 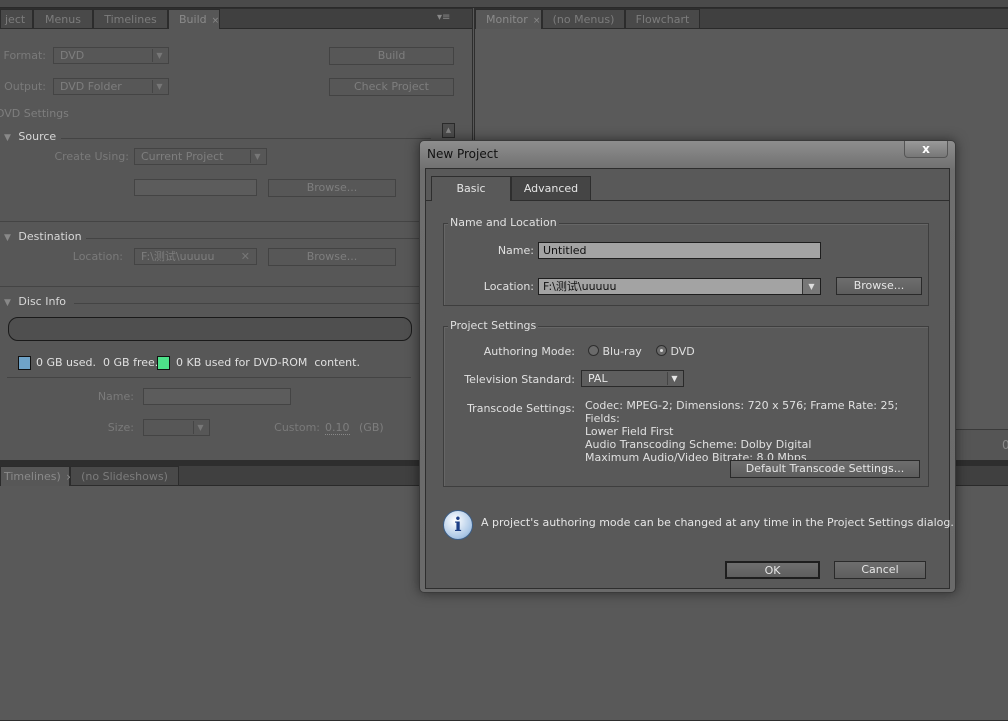 What do you see at coordinates (176, 427) in the screenshot?
I see `size-dropdown: ▼` at bounding box center [176, 427].